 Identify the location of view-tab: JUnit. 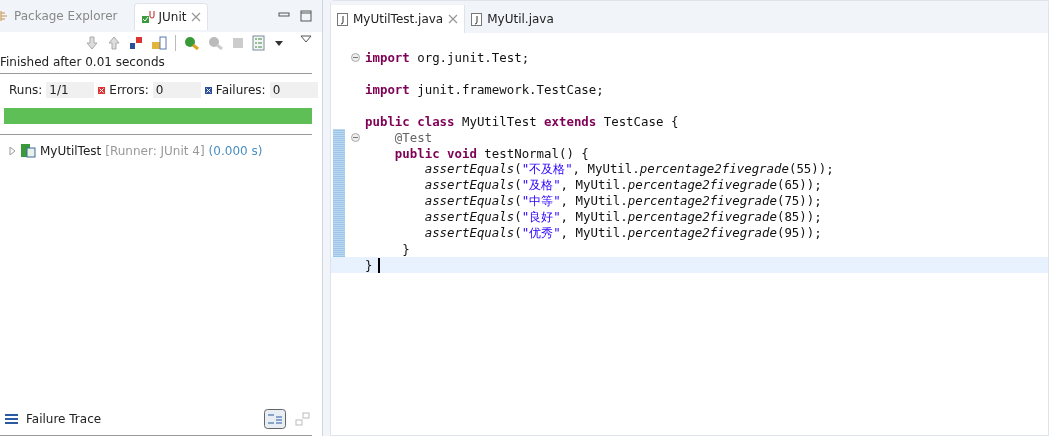
(170, 16).